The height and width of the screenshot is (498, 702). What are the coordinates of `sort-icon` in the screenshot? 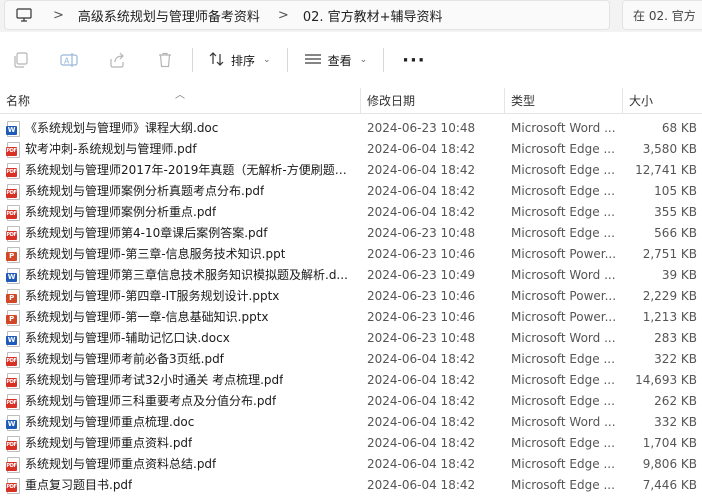 It's located at (217, 60).